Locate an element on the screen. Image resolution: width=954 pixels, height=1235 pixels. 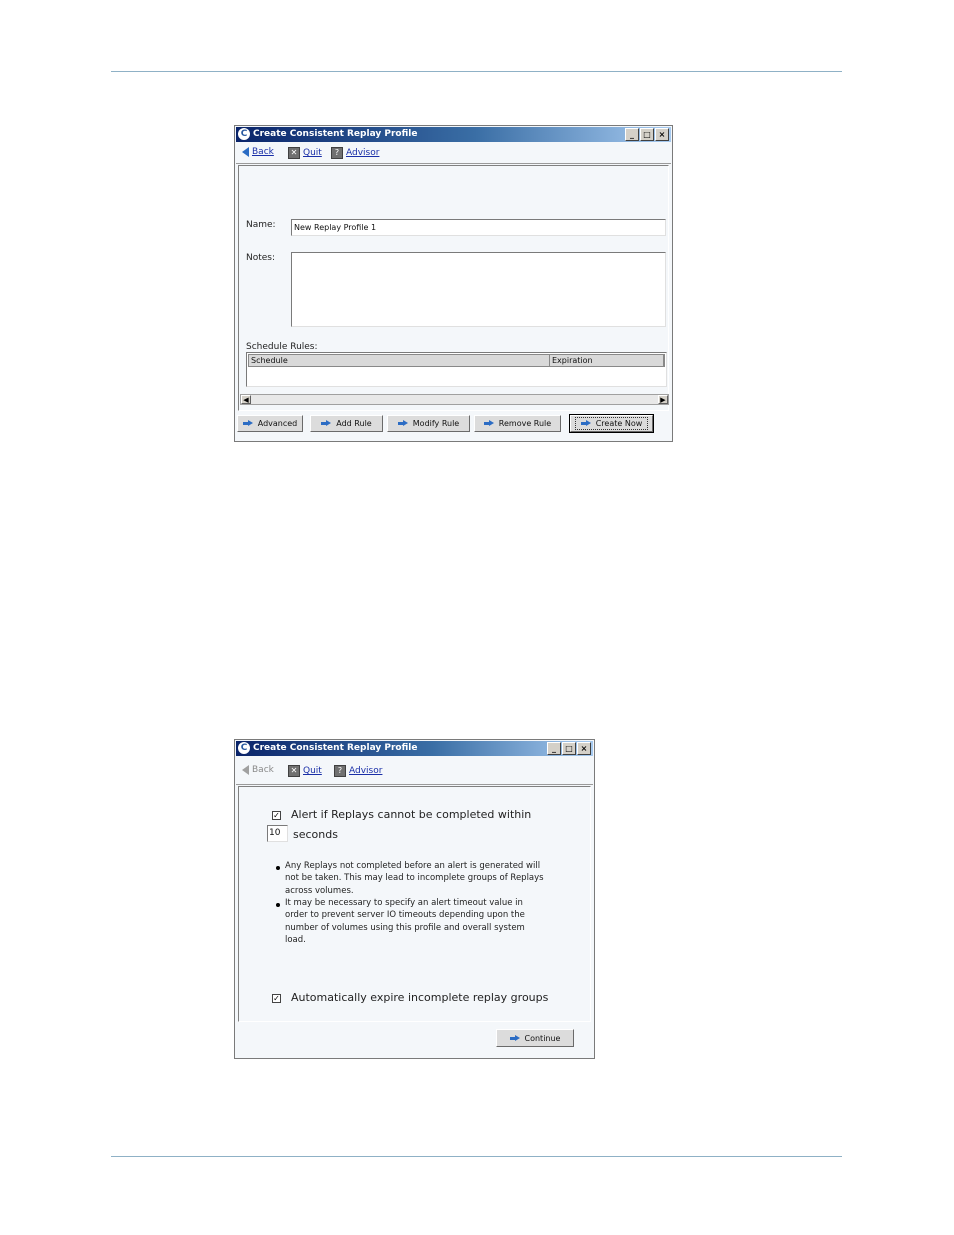
table-header: Schedule Expiration is located at coordinates (456, 360).